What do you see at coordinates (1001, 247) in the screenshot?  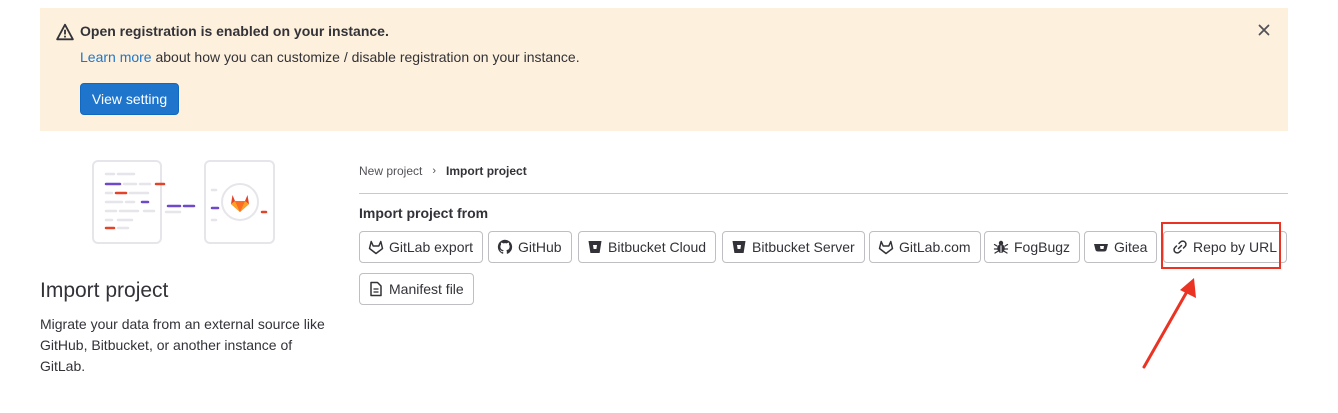 I see `bug-icon` at bounding box center [1001, 247].